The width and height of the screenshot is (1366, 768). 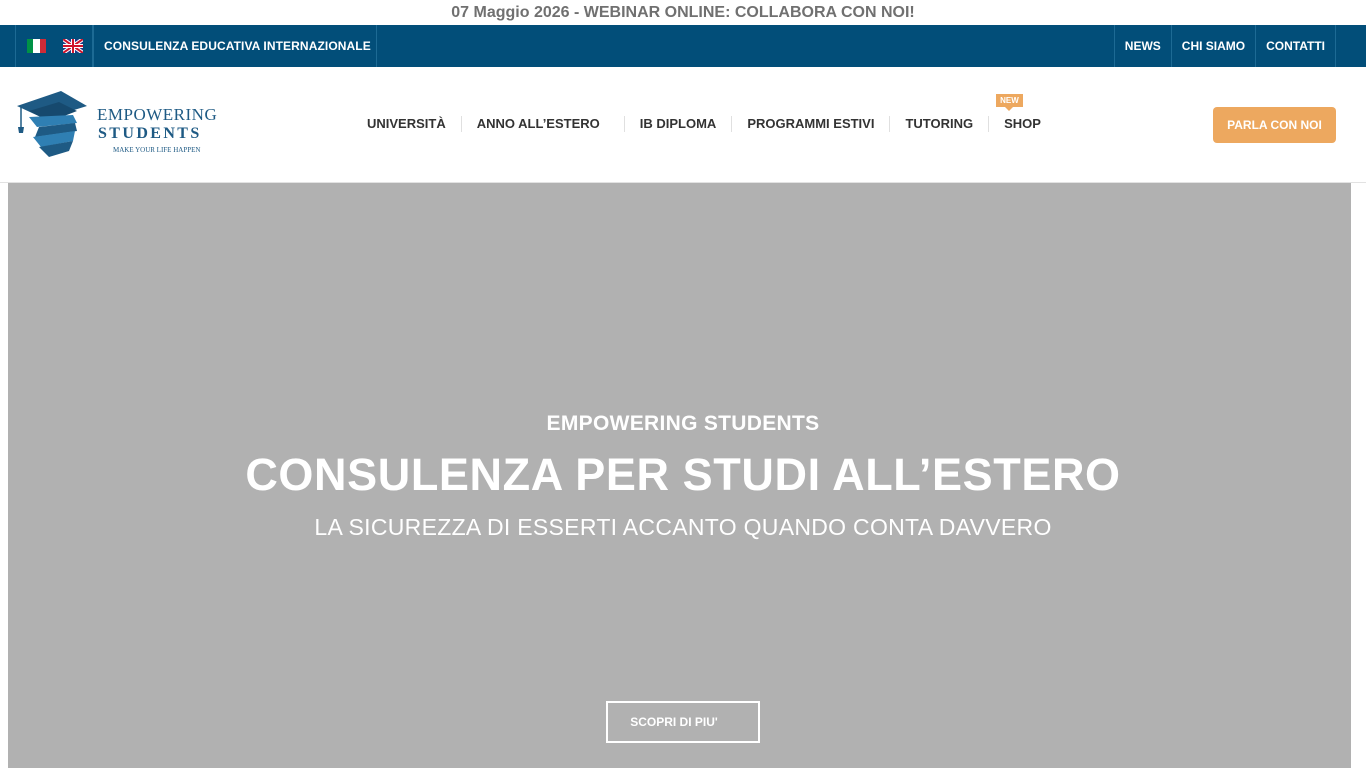 What do you see at coordinates (1295, 46) in the screenshot?
I see `top-link-contatti: CONTATTI` at bounding box center [1295, 46].